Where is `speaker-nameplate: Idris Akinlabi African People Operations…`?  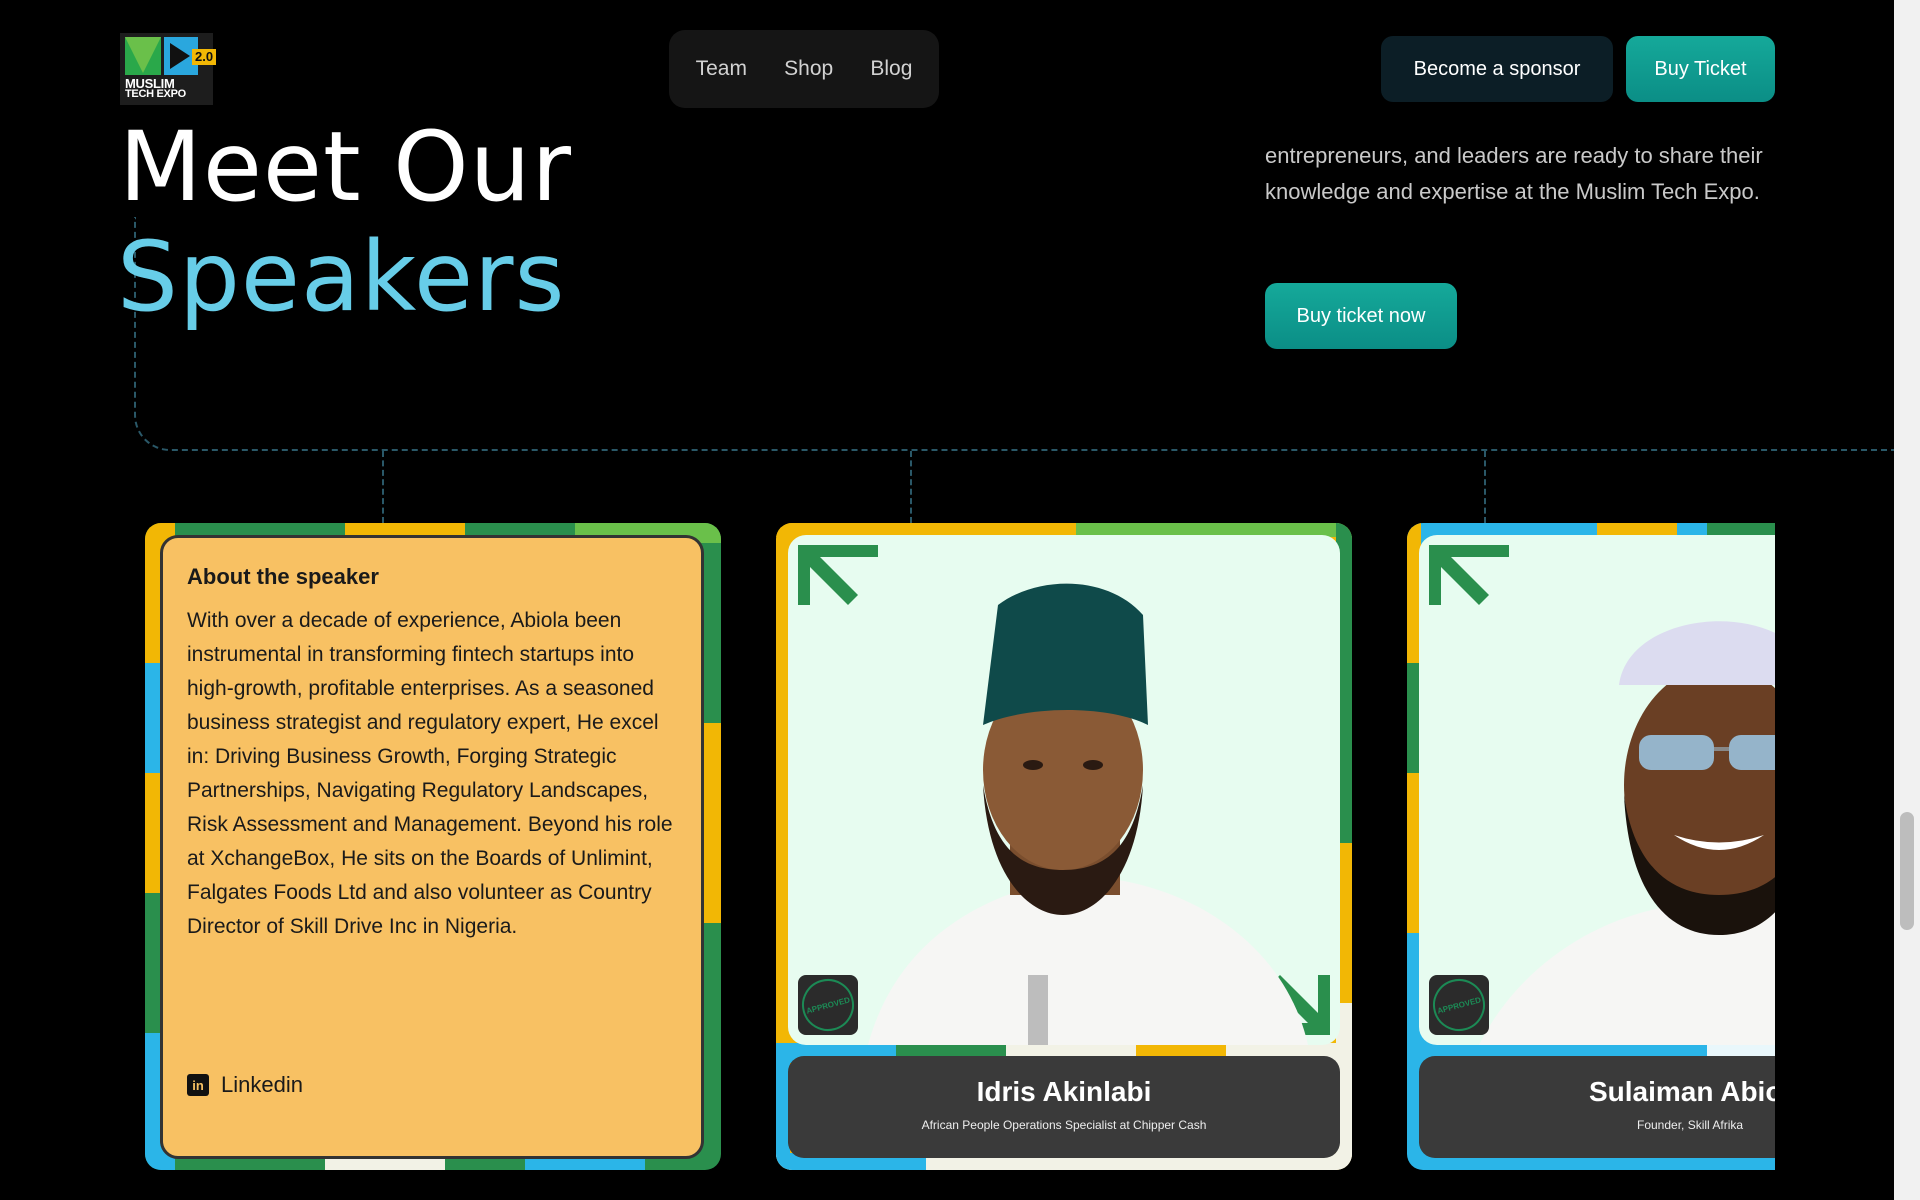 speaker-nameplate: Idris Akinlabi African People Operations… is located at coordinates (1064, 1107).